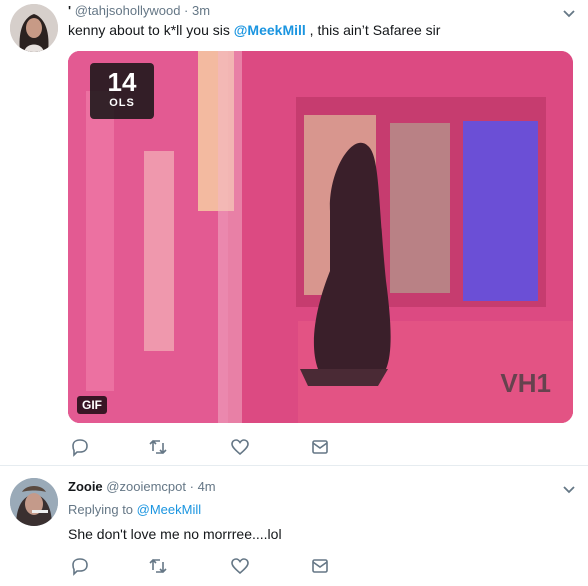 This screenshot has height=586, width=588. Describe the element at coordinates (122, 103) in the screenshot. I see `channel-sub: OLS` at that location.